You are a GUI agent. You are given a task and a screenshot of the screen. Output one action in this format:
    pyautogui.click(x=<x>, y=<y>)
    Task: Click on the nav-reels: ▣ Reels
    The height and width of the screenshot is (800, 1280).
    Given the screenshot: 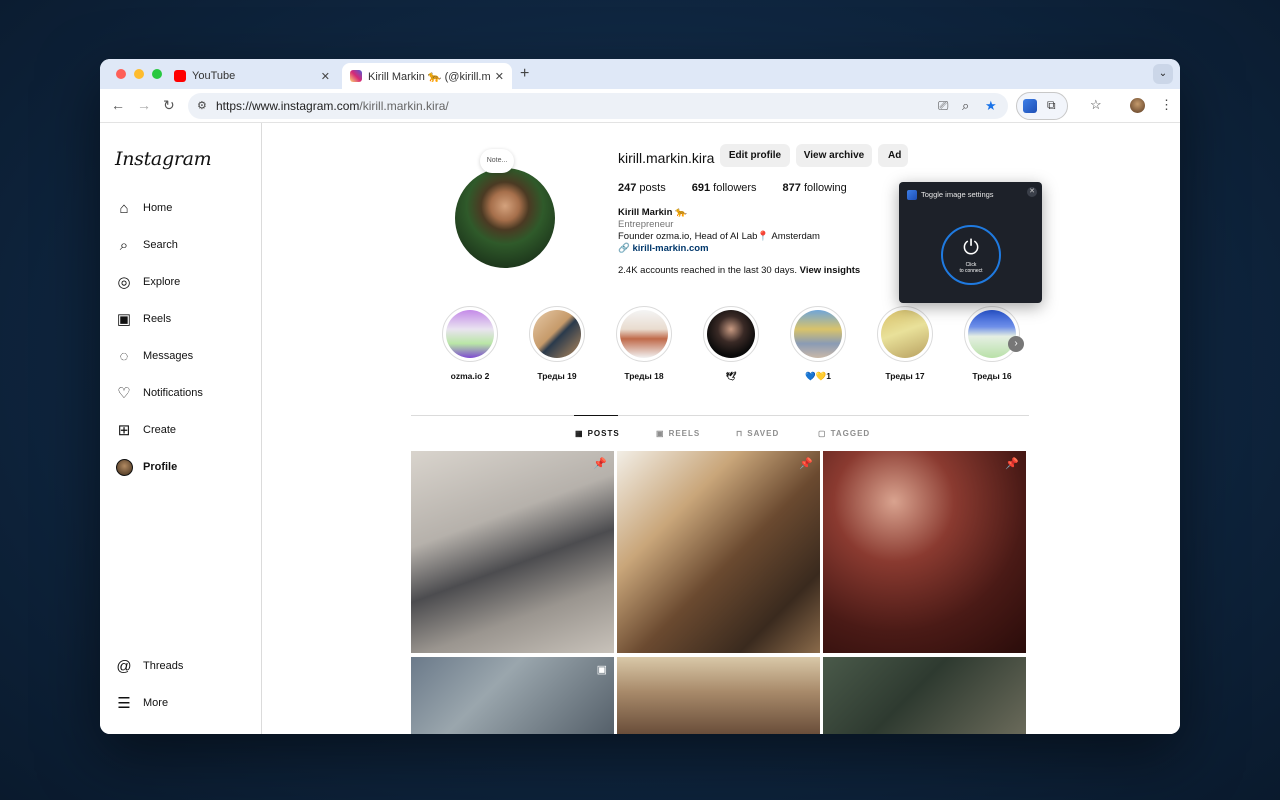 What is the action you would take?
    pyautogui.click(x=143, y=319)
    